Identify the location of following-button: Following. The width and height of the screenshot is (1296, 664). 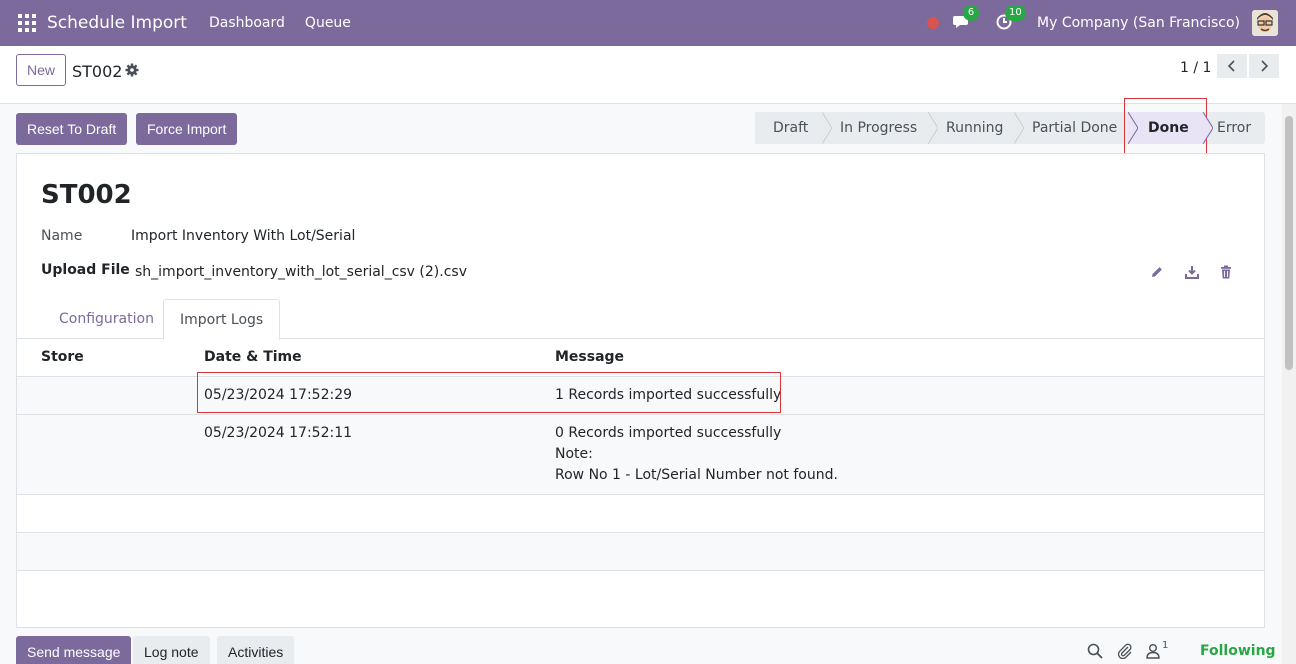
(1238, 651).